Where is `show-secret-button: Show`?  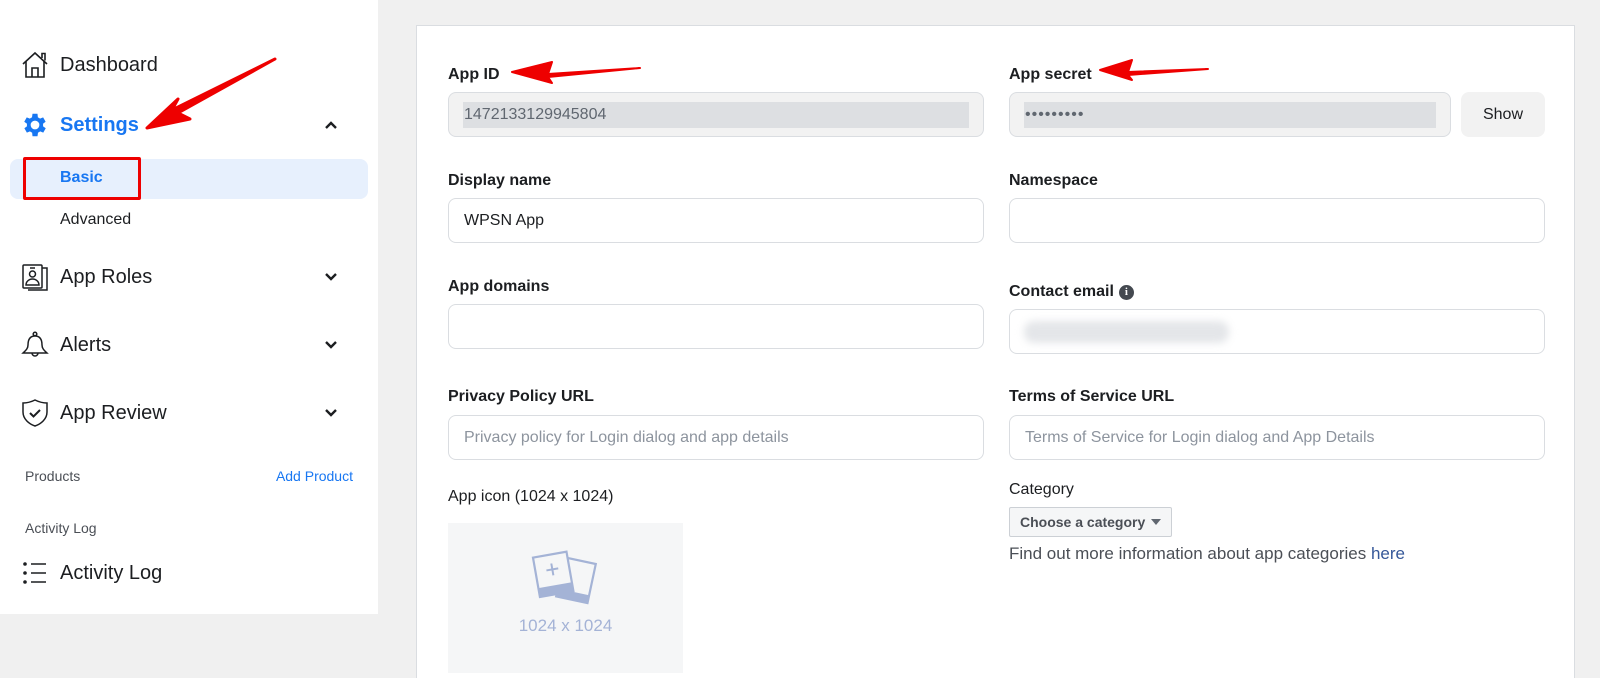
show-secret-button: Show is located at coordinates (1503, 114).